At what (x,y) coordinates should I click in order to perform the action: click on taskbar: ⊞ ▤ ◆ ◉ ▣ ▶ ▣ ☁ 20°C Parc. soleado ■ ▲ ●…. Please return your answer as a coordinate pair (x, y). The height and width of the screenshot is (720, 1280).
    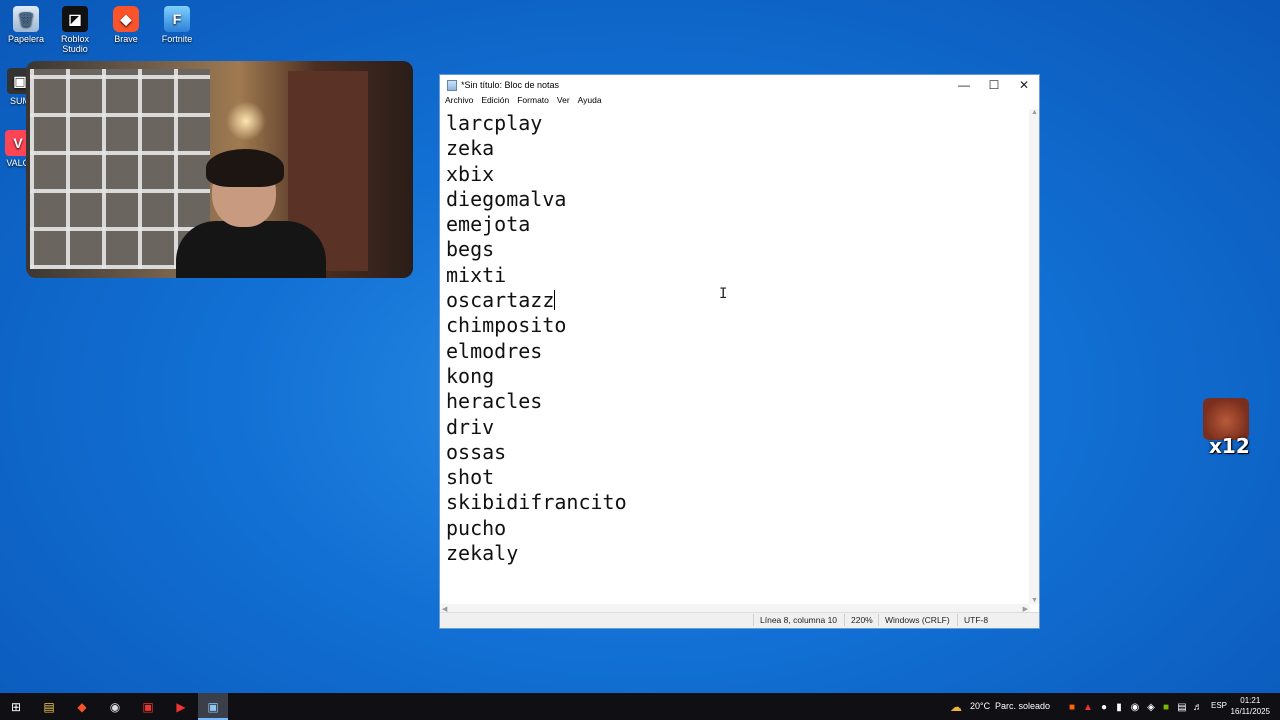
    Looking at the image, I should click on (640, 706).